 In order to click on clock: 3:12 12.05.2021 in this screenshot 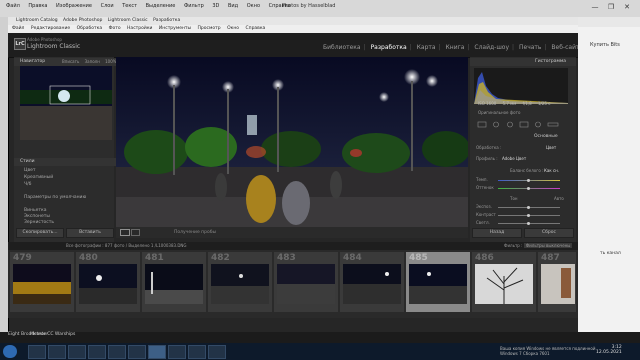, I will do `click(609, 350)`.